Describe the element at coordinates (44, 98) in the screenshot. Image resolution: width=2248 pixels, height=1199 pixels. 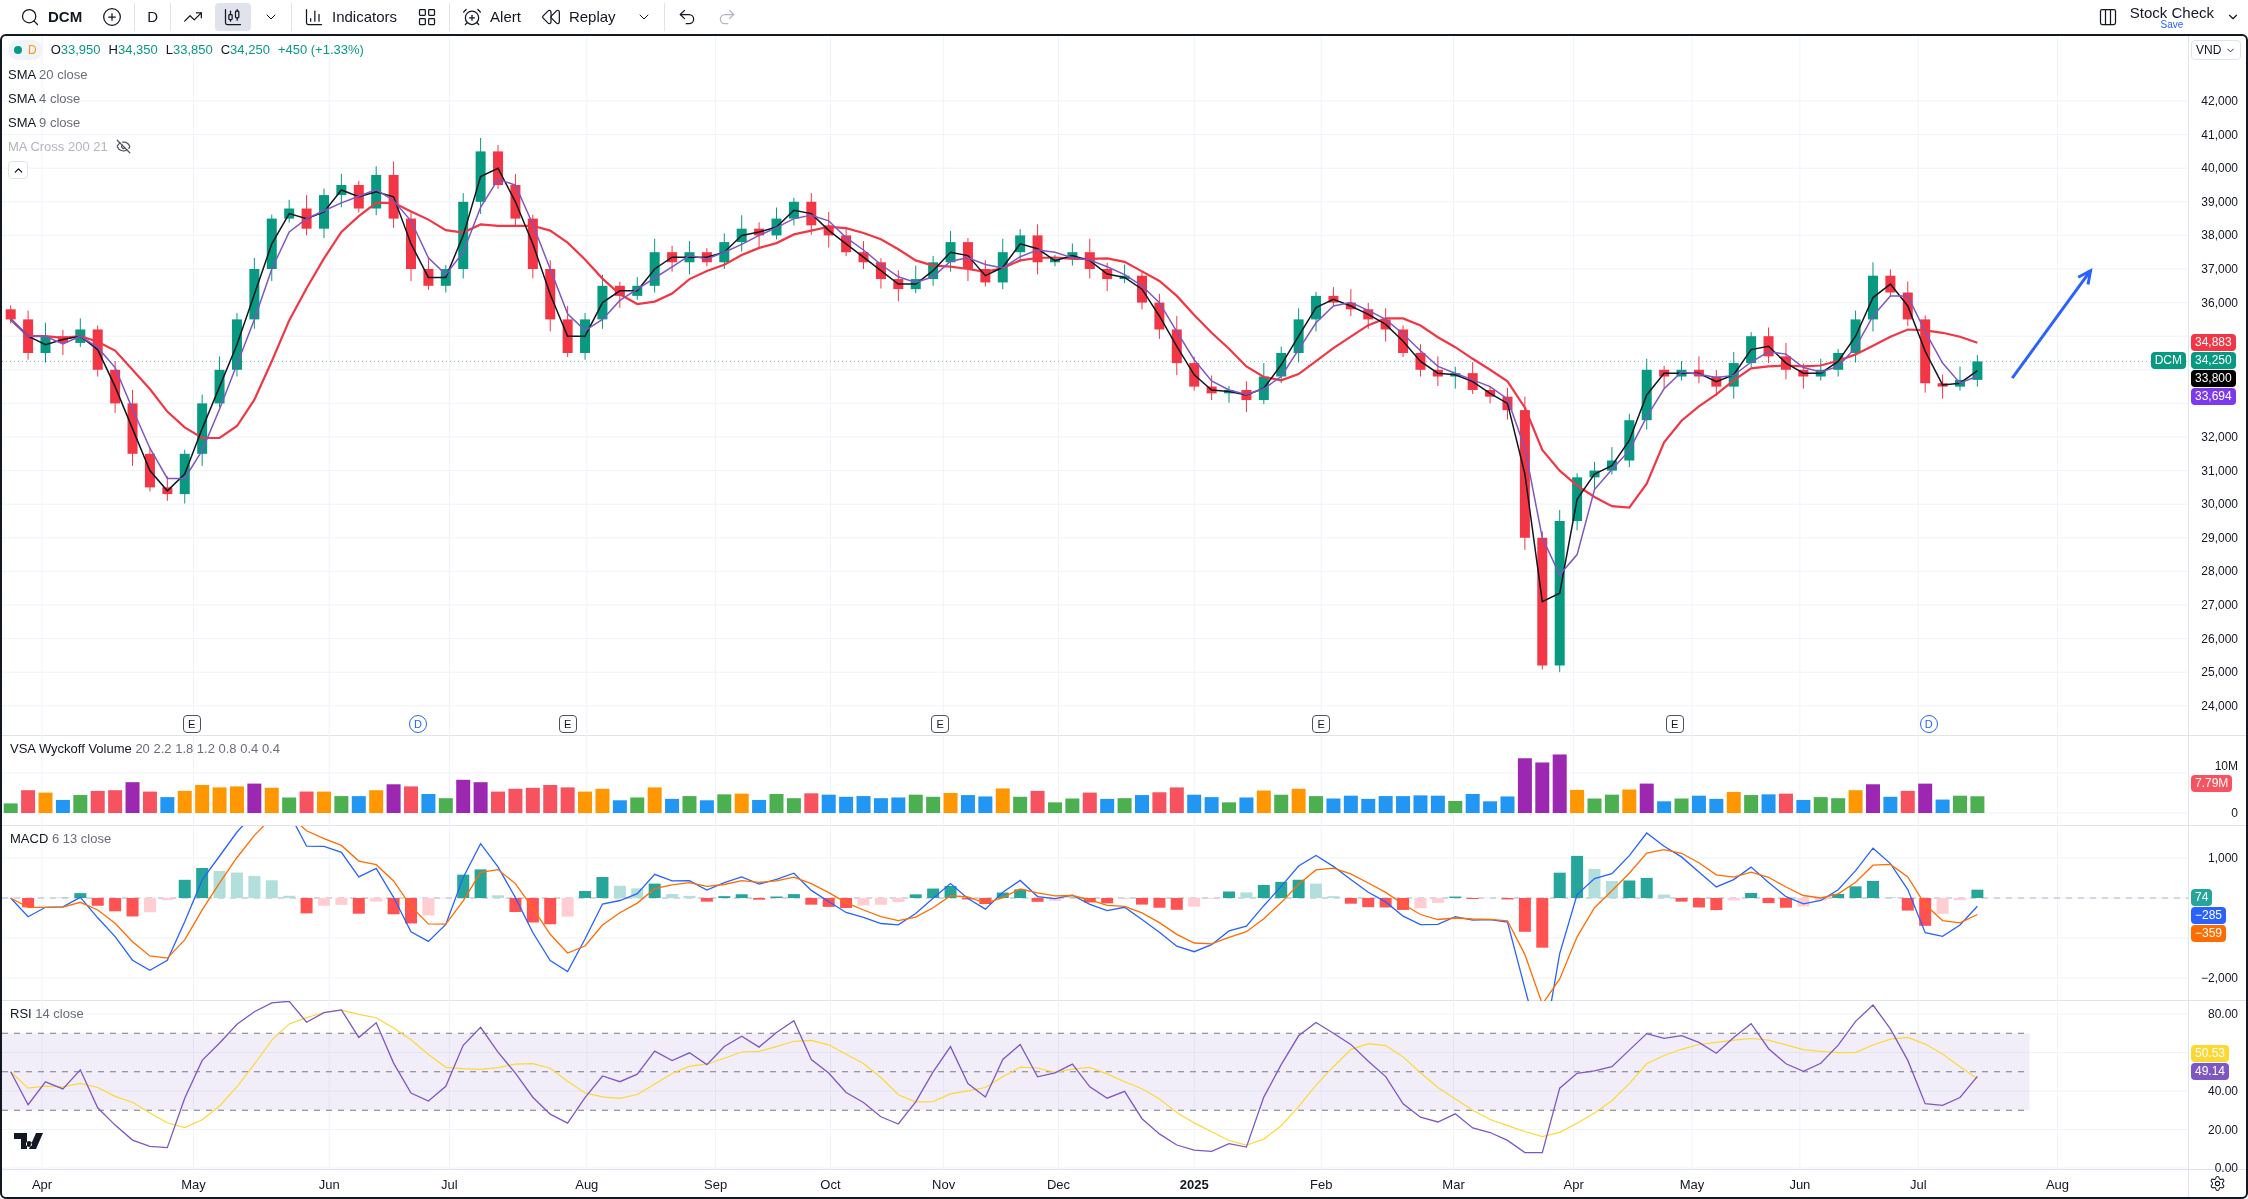
I see `indicator-label: SMA 4 close` at that location.